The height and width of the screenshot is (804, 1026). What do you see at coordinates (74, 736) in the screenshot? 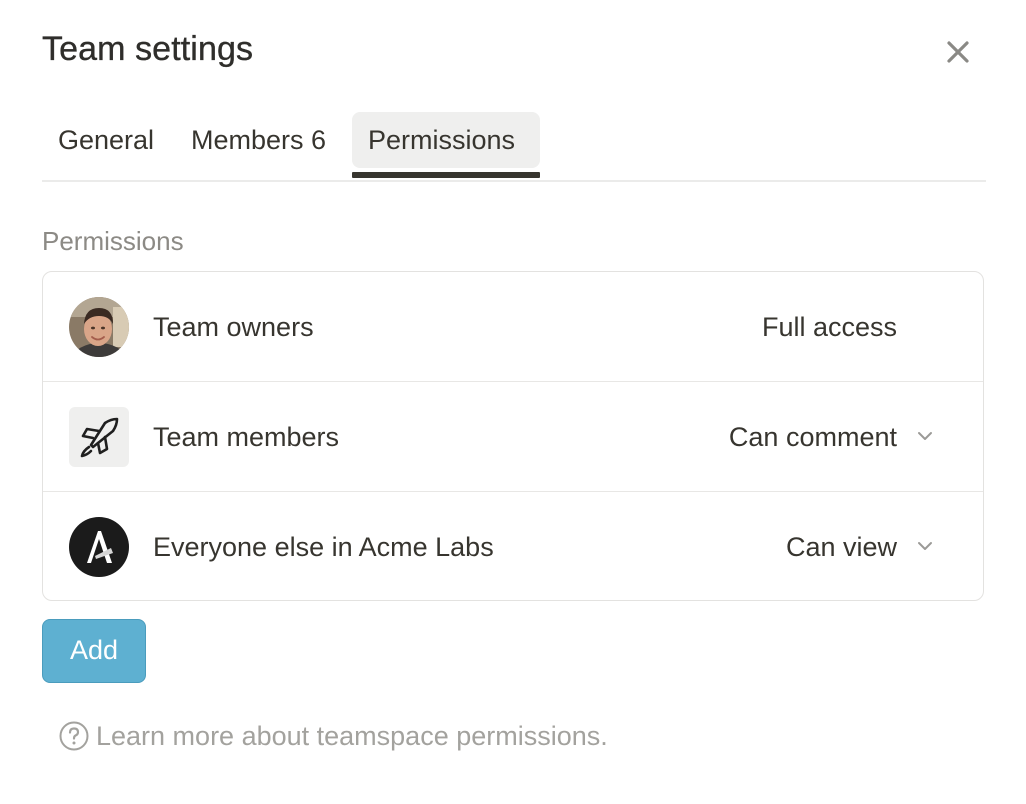
I see `question-circle-icon` at bounding box center [74, 736].